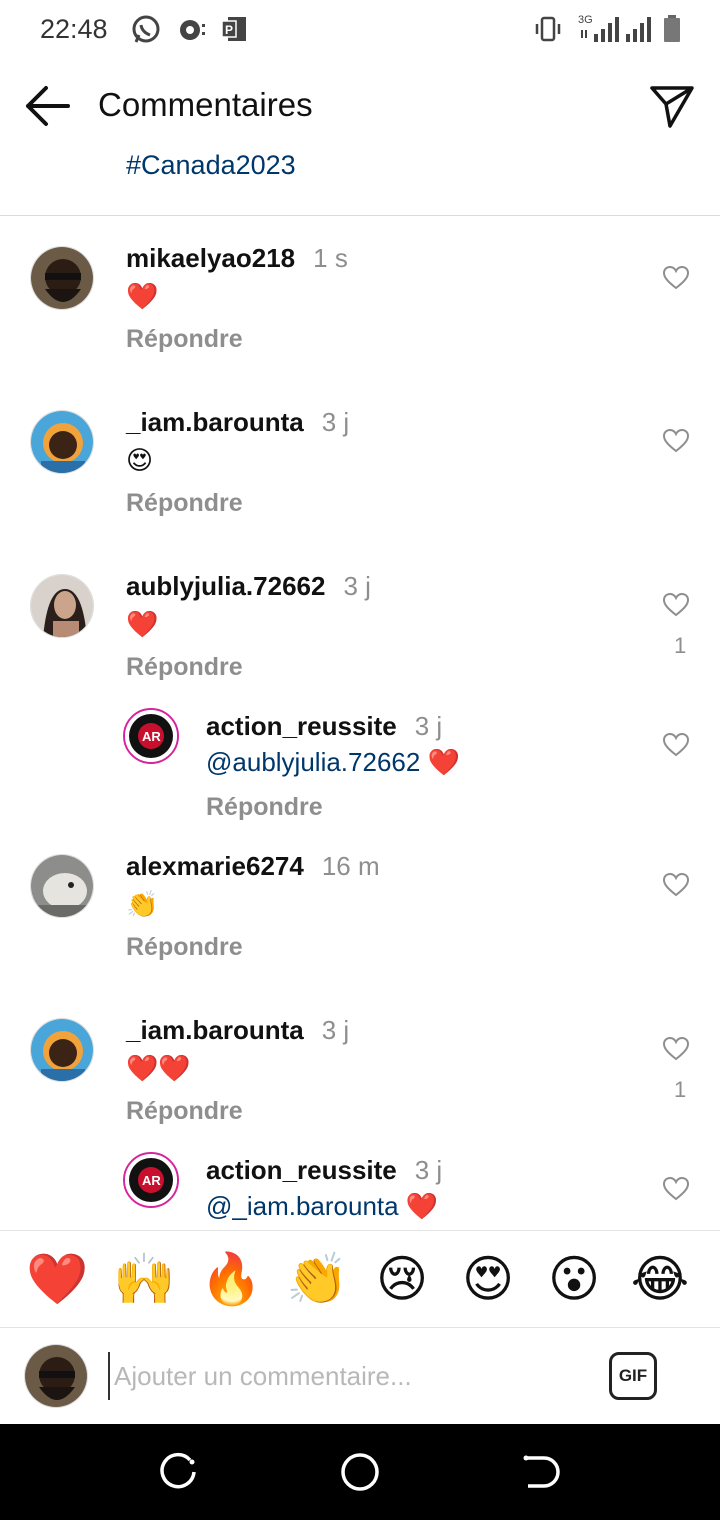 The height and width of the screenshot is (1520, 720). Describe the element at coordinates (248, 586) in the screenshot. I see `comment-username: aublyjulia.72662 3 j` at that location.